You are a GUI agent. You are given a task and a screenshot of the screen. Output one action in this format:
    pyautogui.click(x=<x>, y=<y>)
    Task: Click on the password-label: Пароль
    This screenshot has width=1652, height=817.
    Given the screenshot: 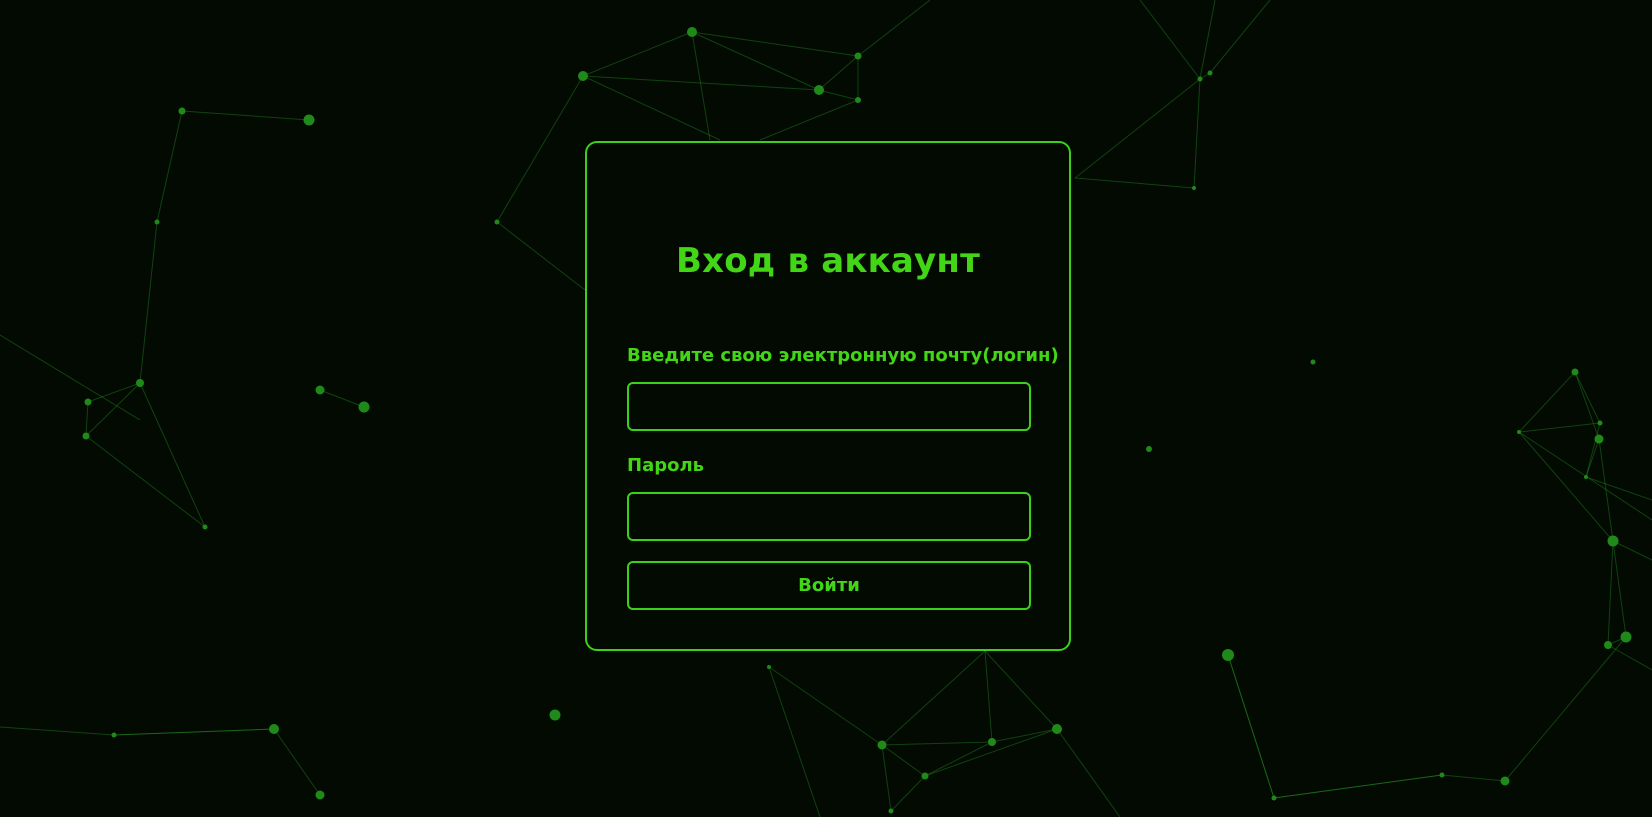 What is the action you would take?
    pyautogui.click(x=666, y=465)
    